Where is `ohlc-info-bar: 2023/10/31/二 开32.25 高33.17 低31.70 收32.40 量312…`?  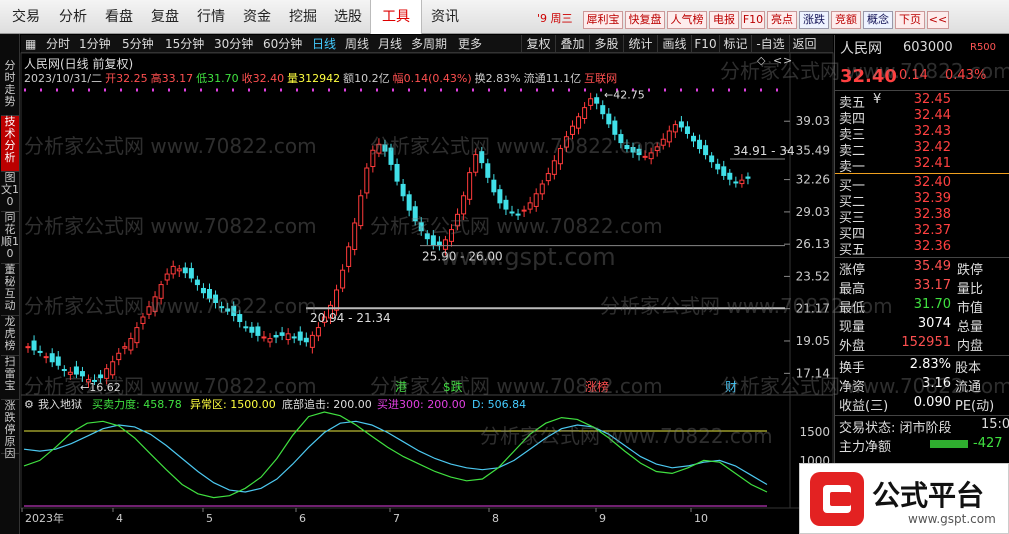
ohlc-info-bar: 2023/10/31/二 开32.25 高33.17 低31.70 收32.40 量312… is located at coordinates (322, 78).